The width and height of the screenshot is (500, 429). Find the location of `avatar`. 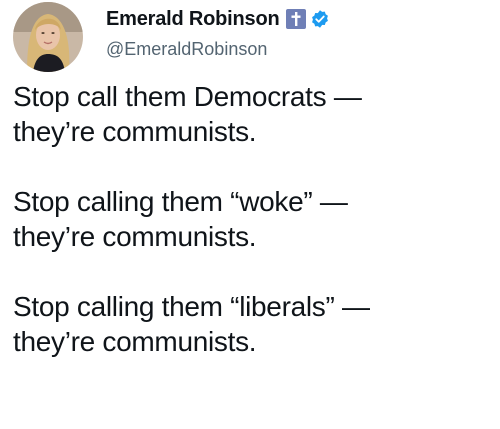

avatar is located at coordinates (48, 37).